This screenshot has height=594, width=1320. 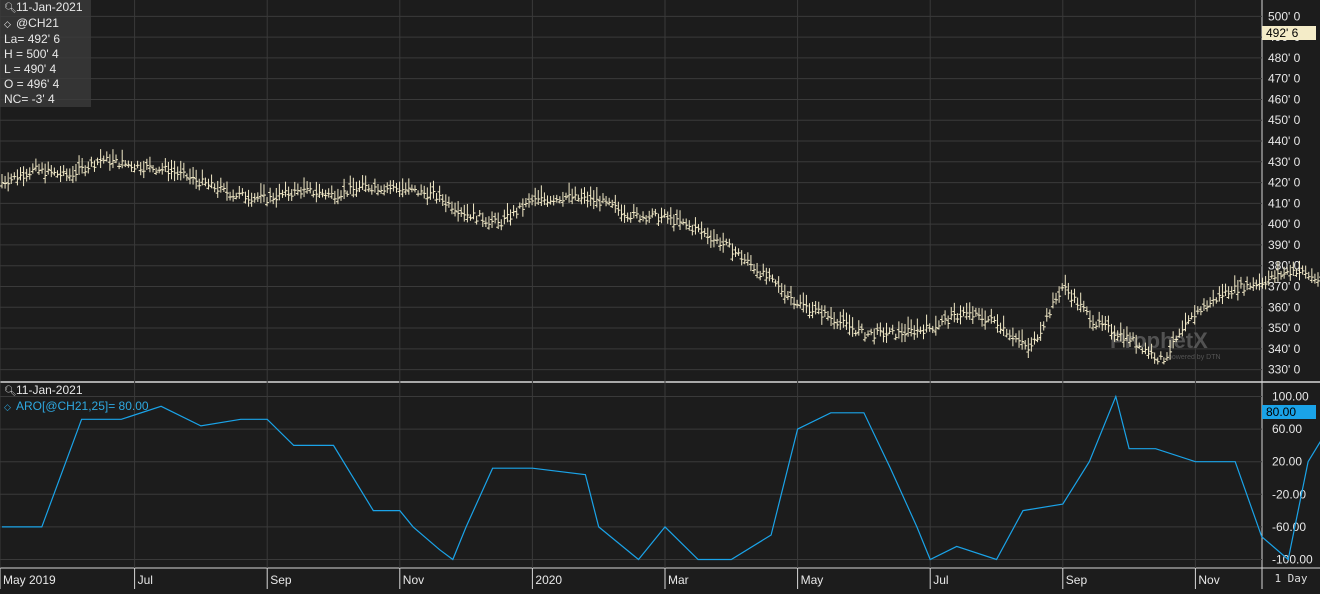 What do you see at coordinates (30, 69) in the screenshot?
I see `low-price: L = 490' 4` at bounding box center [30, 69].